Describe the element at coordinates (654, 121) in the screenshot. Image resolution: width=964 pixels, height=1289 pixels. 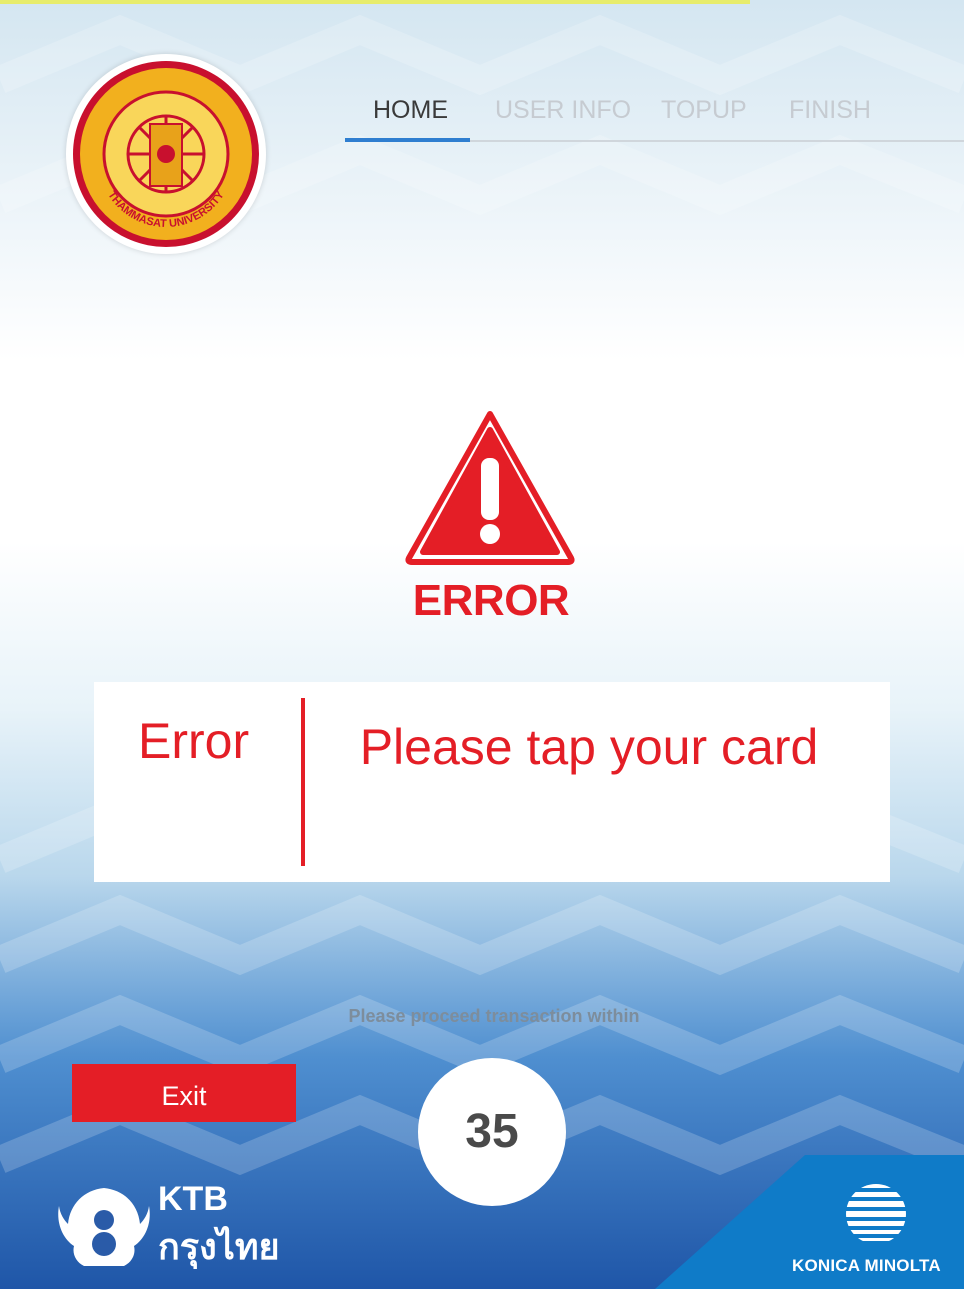
I see `step-nav: HOME USER INFO TOPUP FINISH` at that location.